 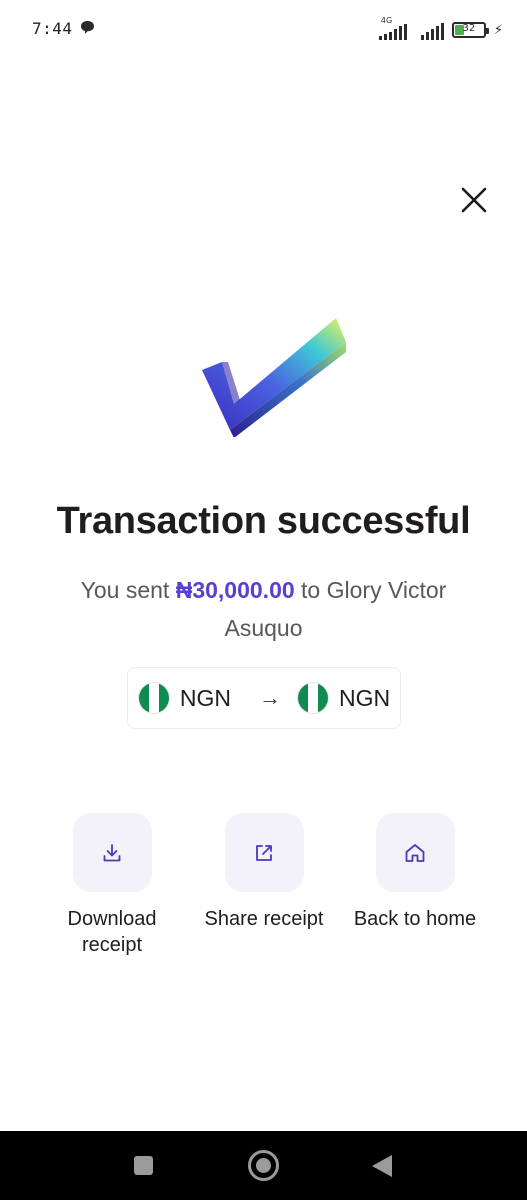 I want to click on download-icon, so click(x=112, y=852).